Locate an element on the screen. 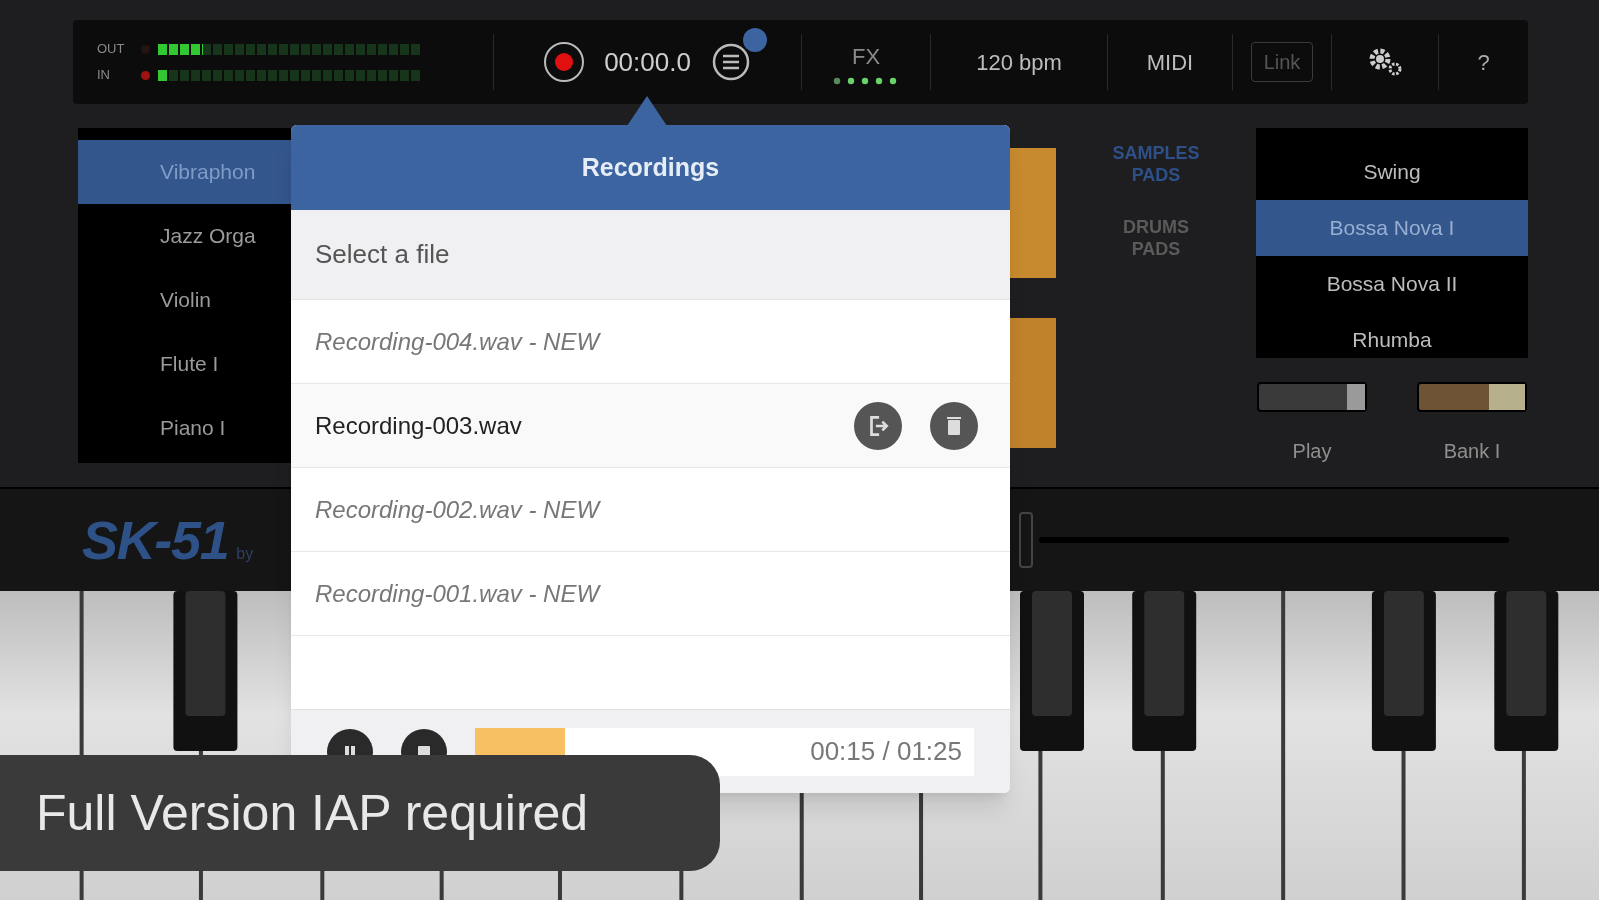  meter-label: OUT is located at coordinates (111, 49).